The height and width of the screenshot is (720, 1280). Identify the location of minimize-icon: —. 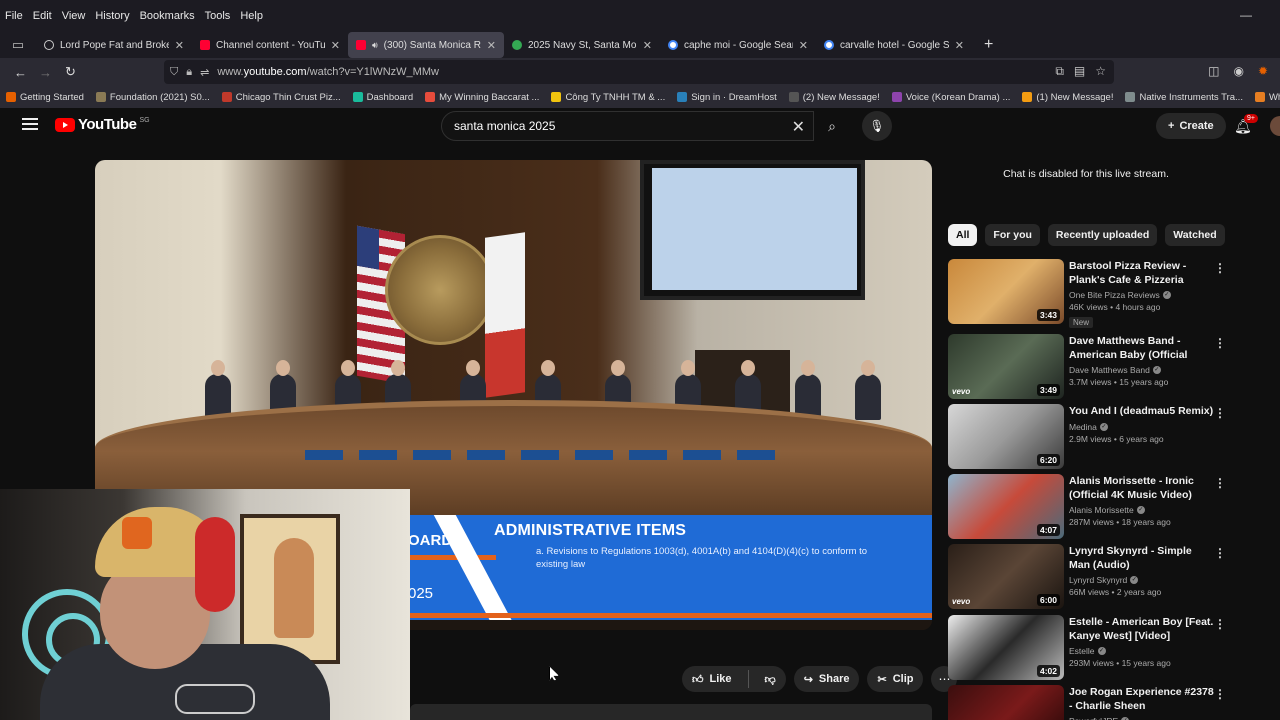
(1246, 15).